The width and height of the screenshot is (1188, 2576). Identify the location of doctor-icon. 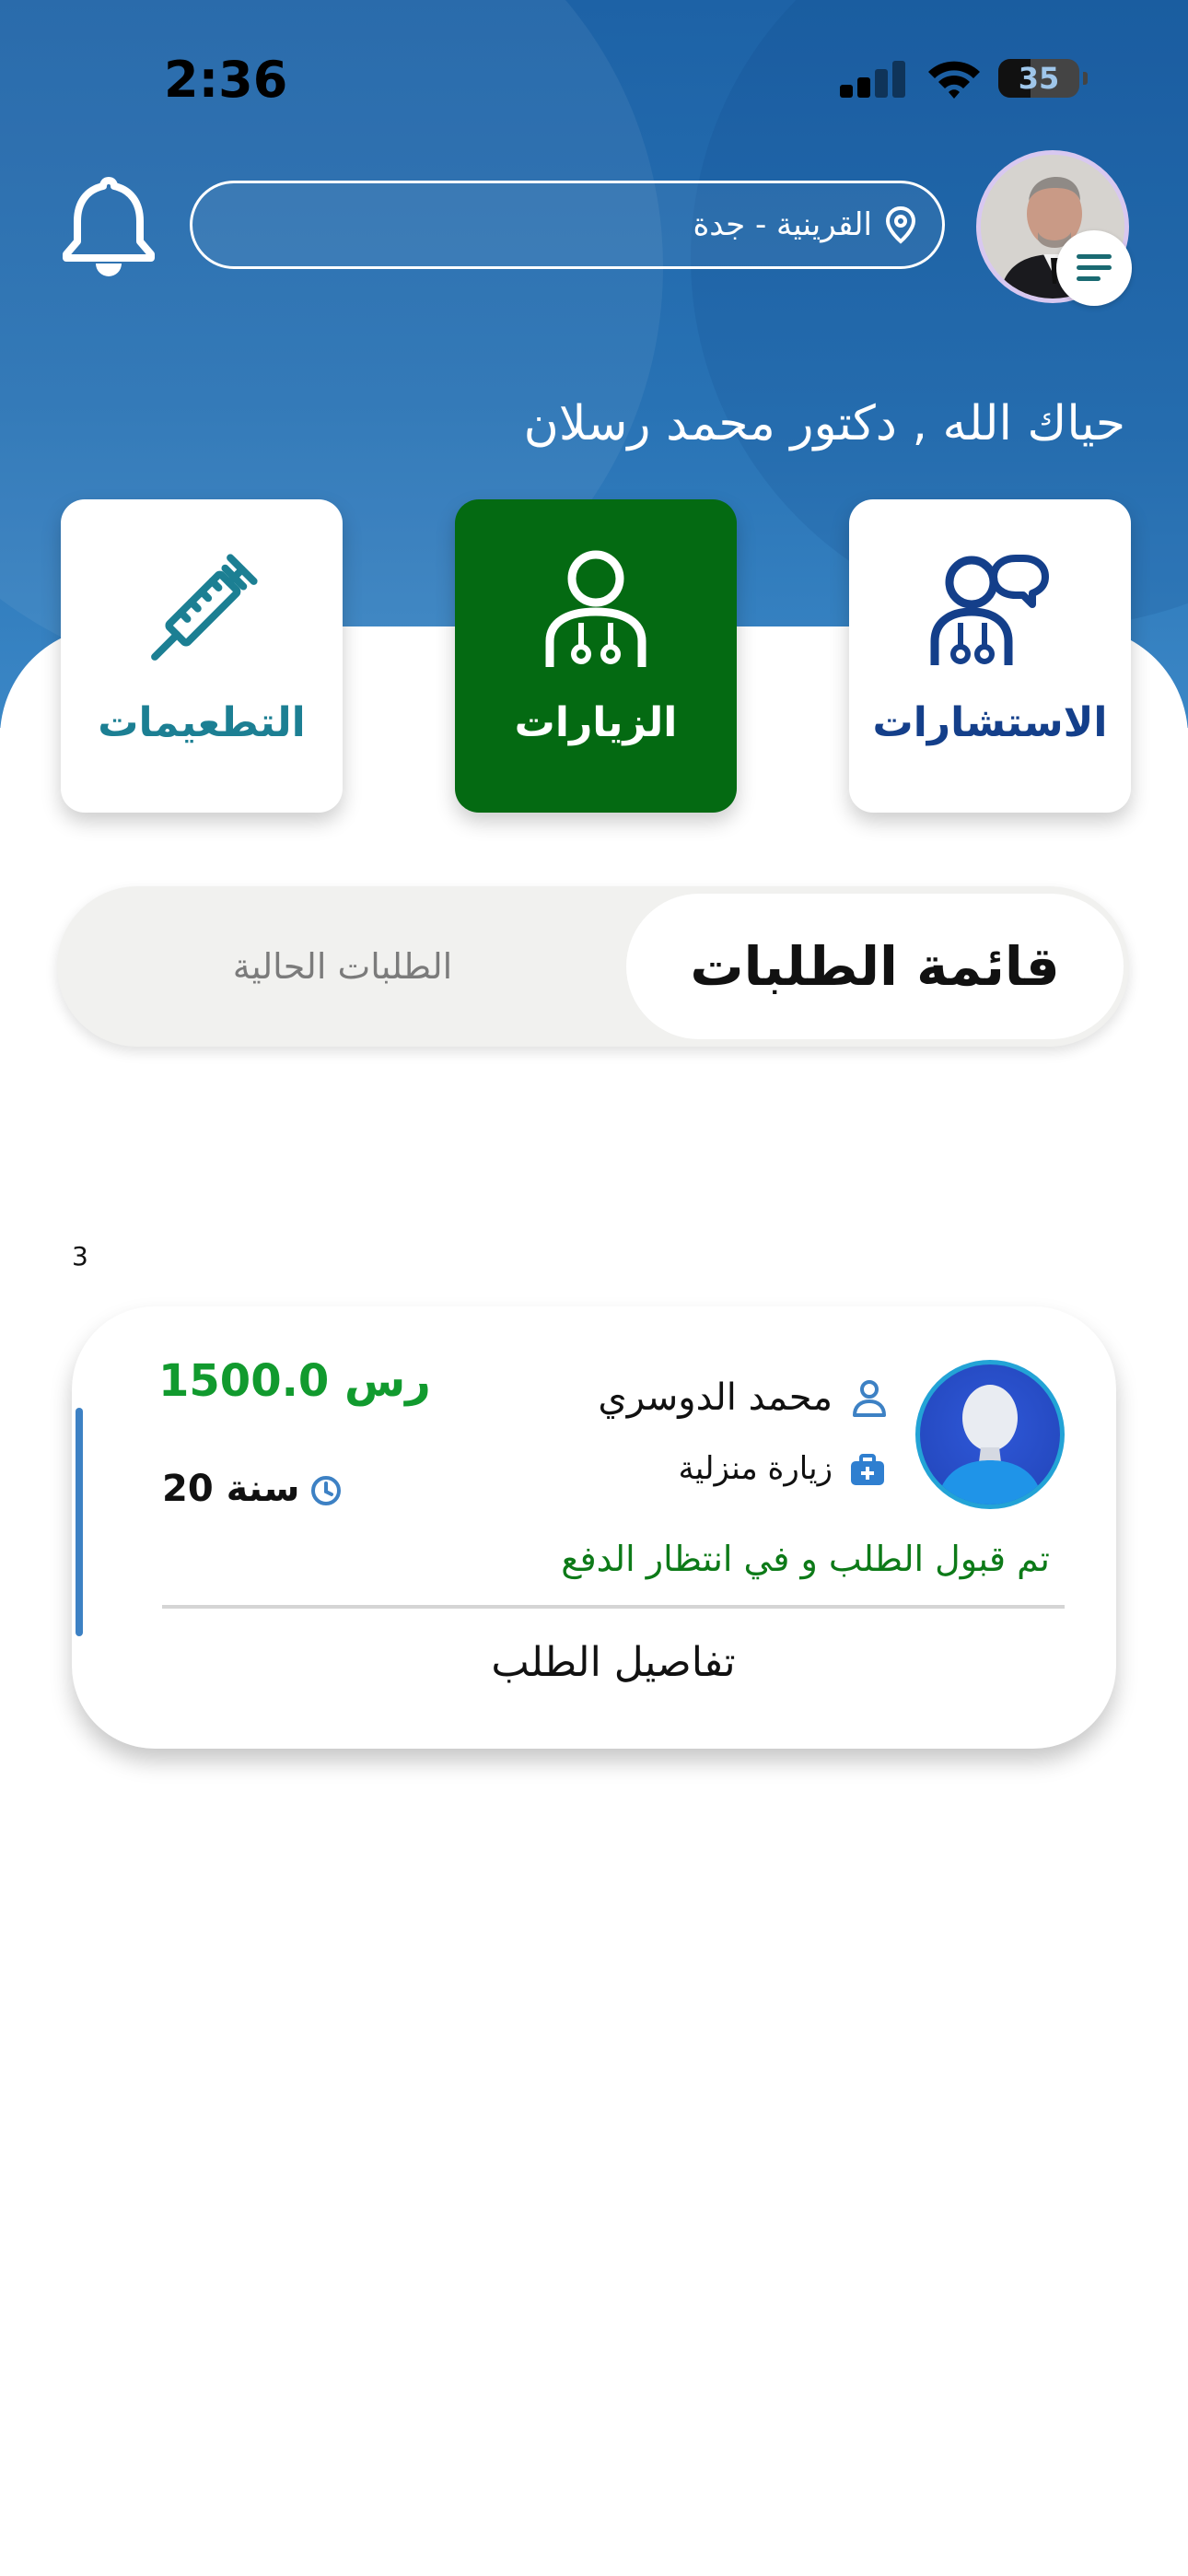
(595, 608).